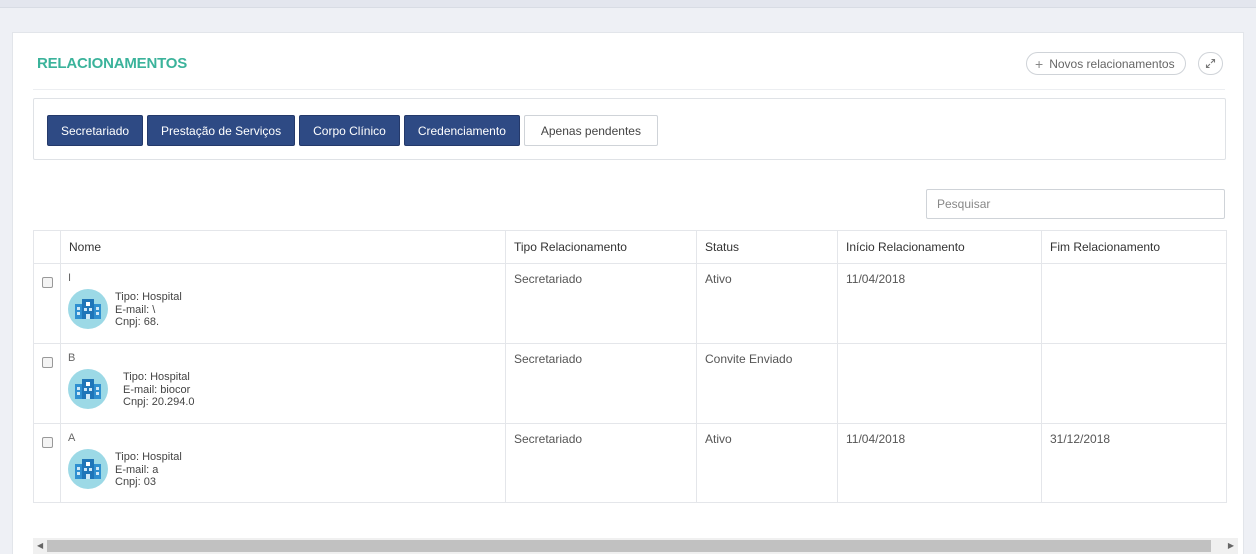 Image resolution: width=1256 pixels, height=554 pixels. Describe the element at coordinates (601, 247) in the screenshot. I see `header-tipo-relacionamento: Tipo Relacionamento` at that location.